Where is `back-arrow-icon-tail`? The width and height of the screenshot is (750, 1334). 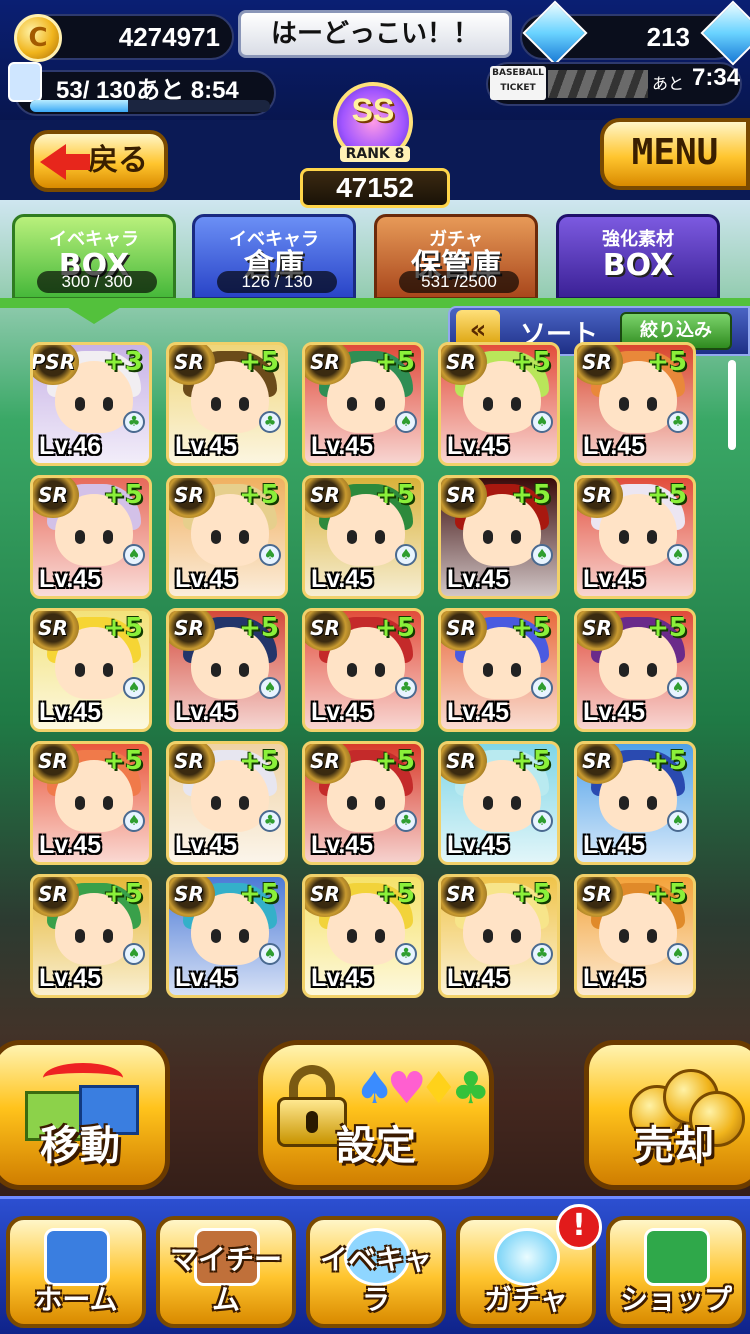 back-arrow-icon-tail is located at coordinates (77, 162).